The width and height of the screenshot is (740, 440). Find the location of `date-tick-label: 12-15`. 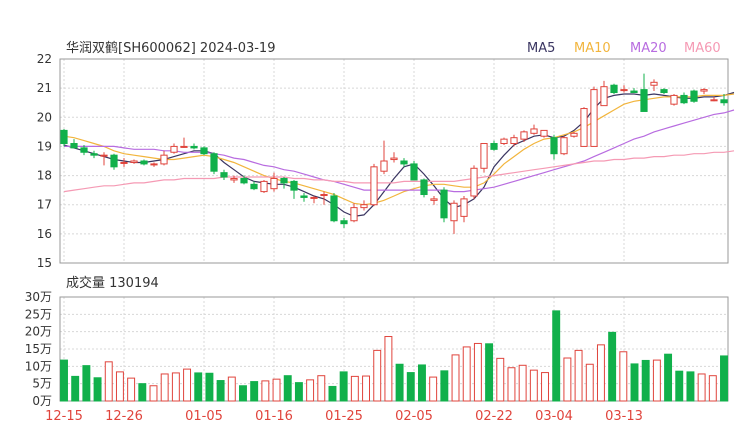

date-tick-label: 12-15 is located at coordinates (64, 416).